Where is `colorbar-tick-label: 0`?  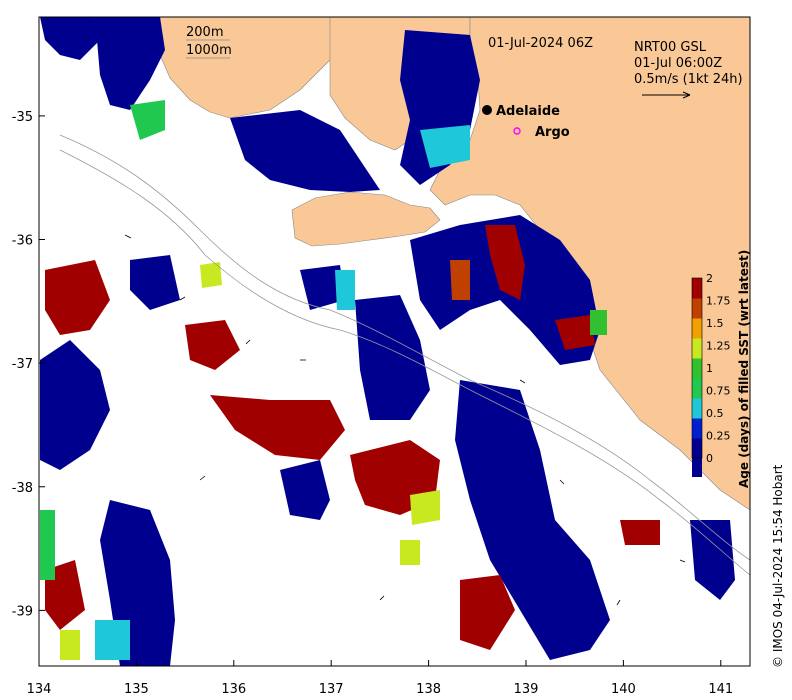 colorbar-tick-label: 0 is located at coordinates (709, 458).